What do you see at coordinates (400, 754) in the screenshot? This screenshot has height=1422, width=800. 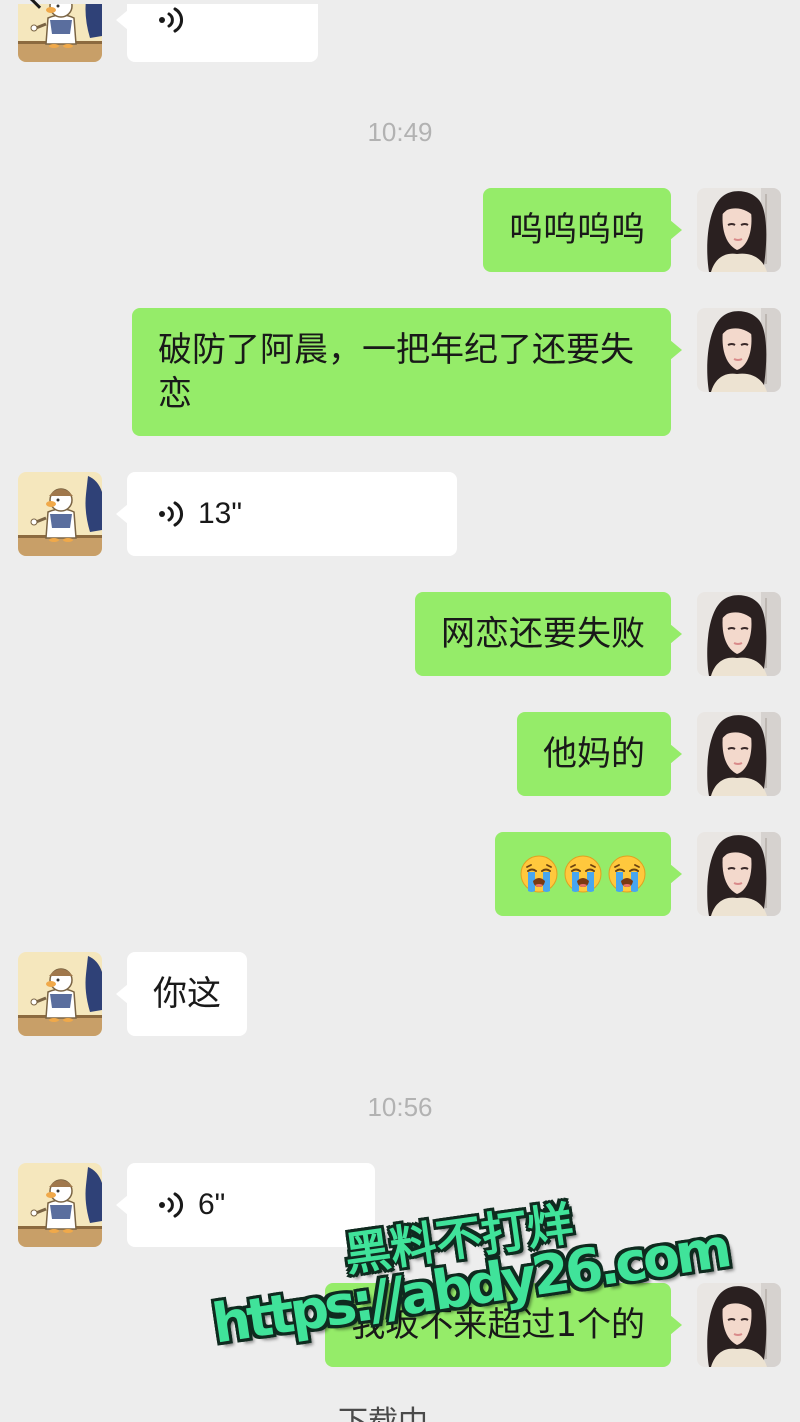 I see `message-row-outgoing: 他妈的` at bounding box center [400, 754].